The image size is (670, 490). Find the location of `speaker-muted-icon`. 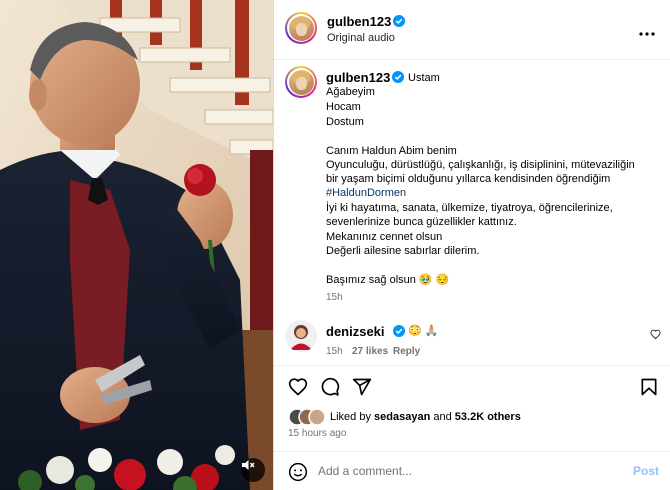

speaker-muted-icon is located at coordinates (248, 465).